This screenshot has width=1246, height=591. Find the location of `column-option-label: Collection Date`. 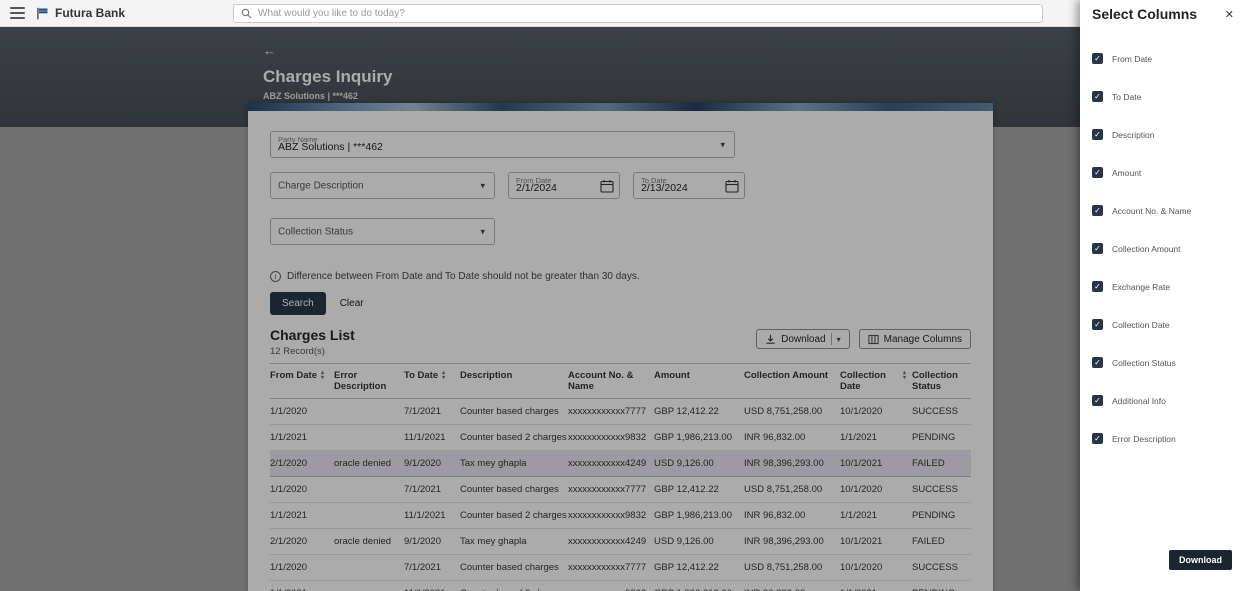

column-option-label: Collection Date is located at coordinates (1141, 324).